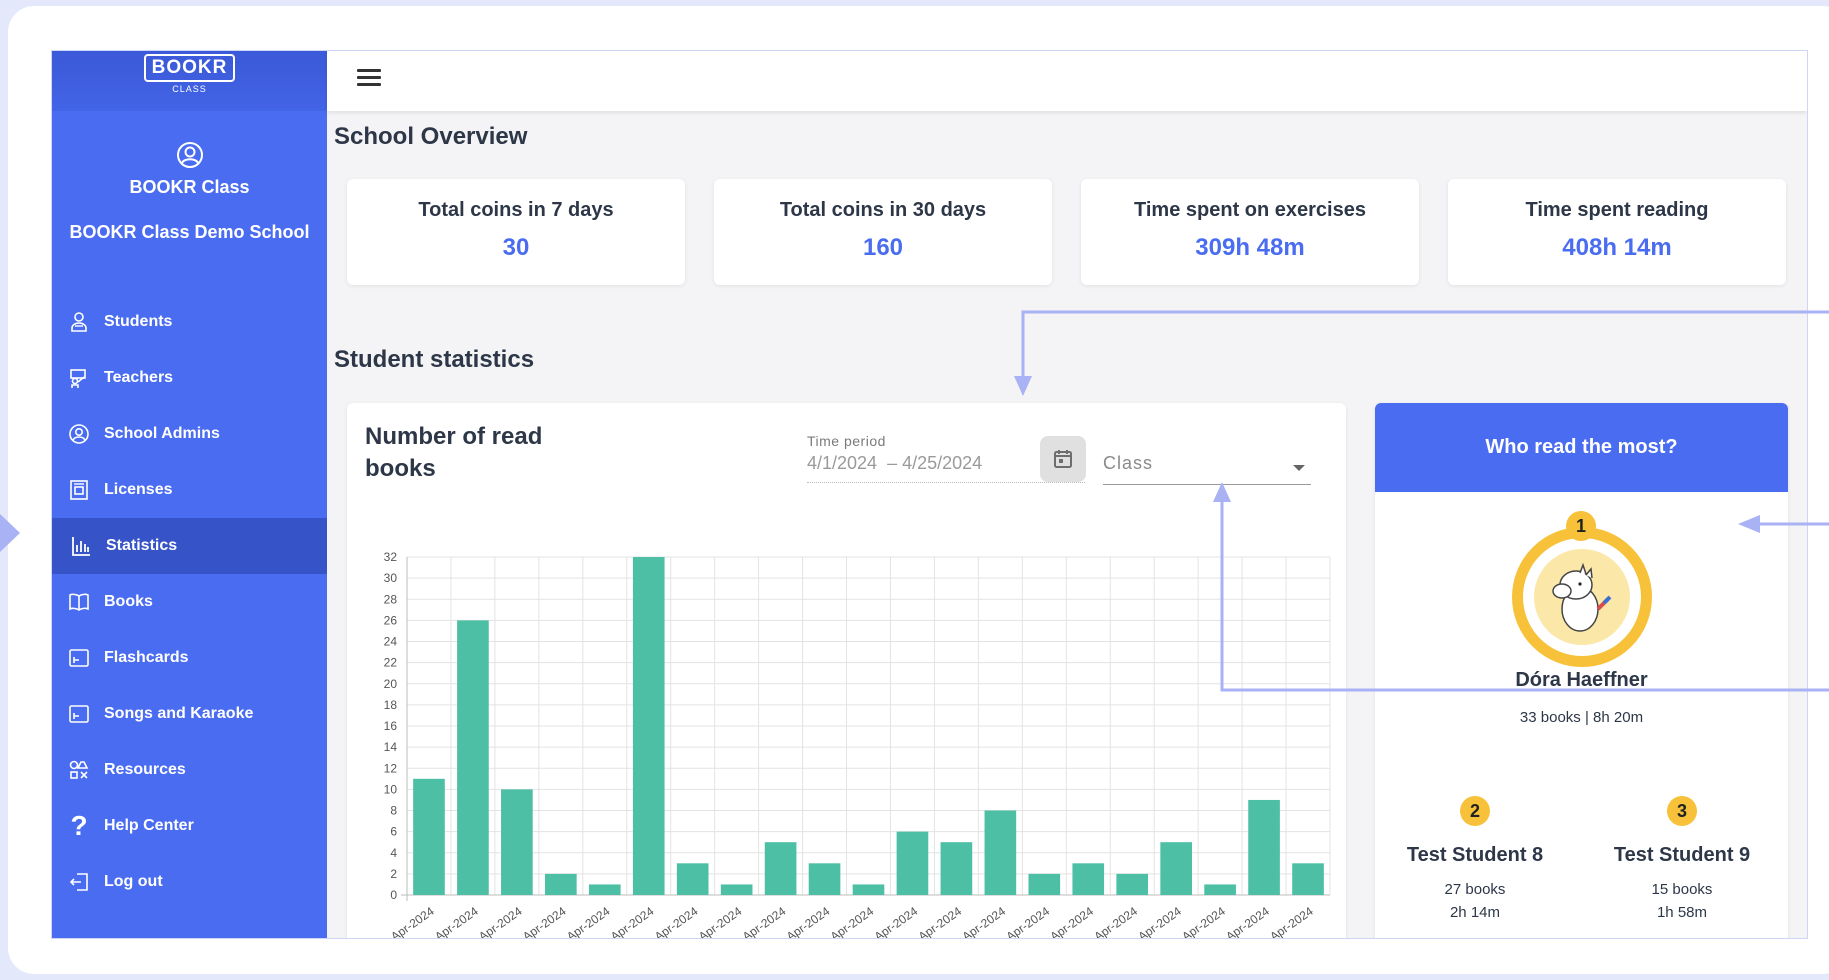  I want to click on sidebar-item-label: Resources, so click(145, 769).